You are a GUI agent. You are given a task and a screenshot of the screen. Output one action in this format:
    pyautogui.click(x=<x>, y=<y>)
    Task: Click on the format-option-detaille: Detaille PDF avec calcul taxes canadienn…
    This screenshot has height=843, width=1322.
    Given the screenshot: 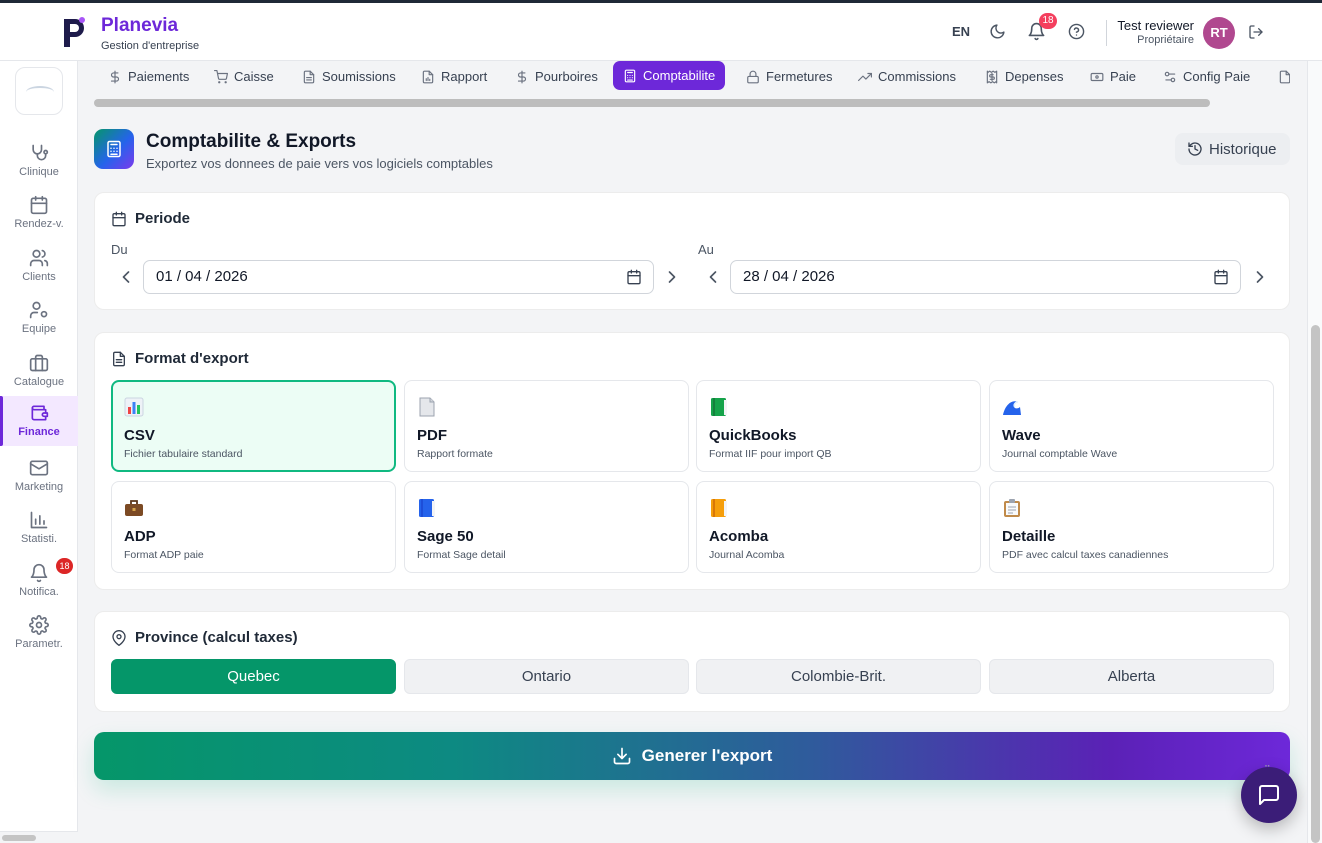 What is the action you would take?
    pyautogui.click(x=1131, y=527)
    